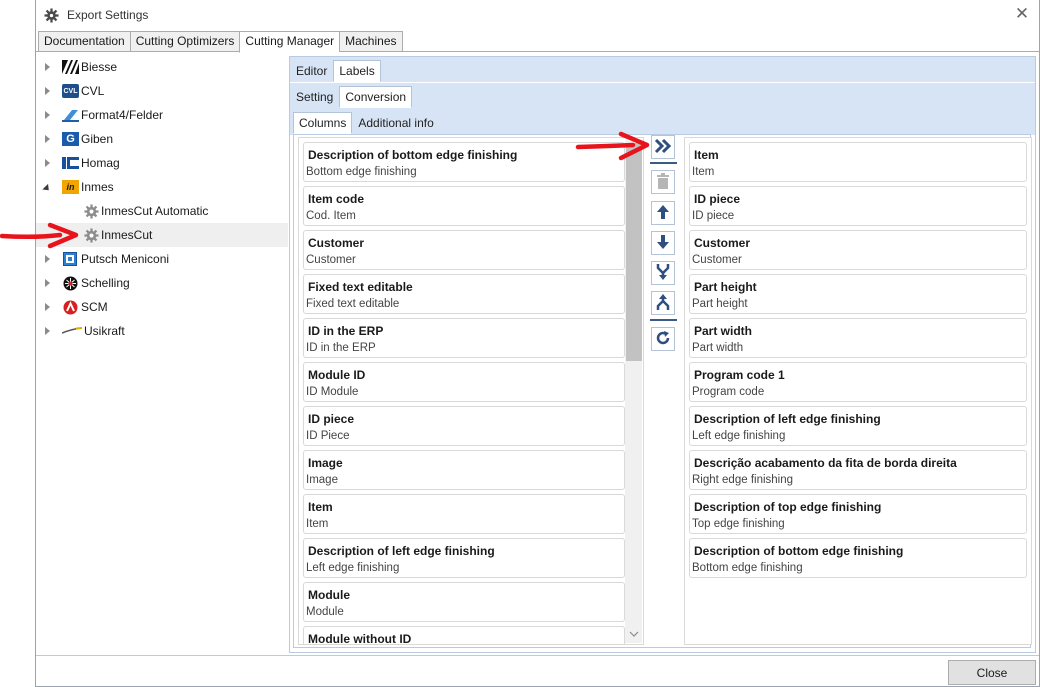 This screenshot has width=1040, height=687. Describe the element at coordinates (70, 115) in the screenshot. I see `format4-logo` at that location.